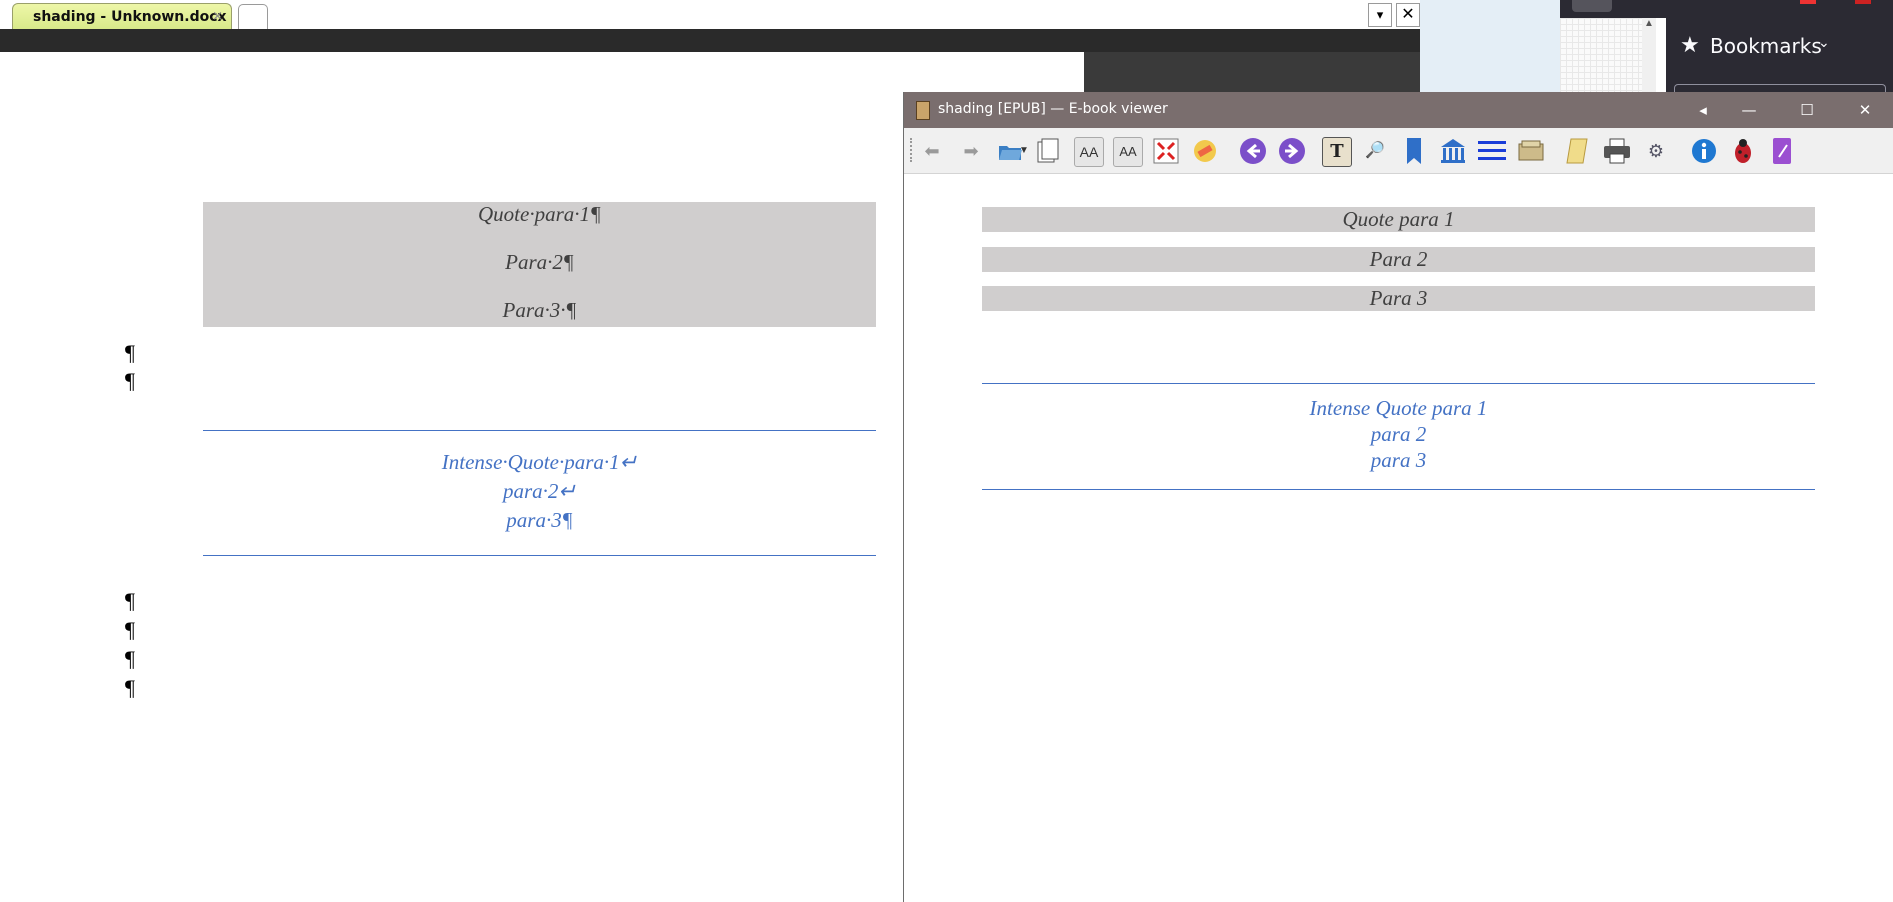 Image resolution: width=1893 pixels, height=902 pixels. I want to click on bookmarks-sidebar: ★ Bookmarks ⌄, so click(1779, 57).